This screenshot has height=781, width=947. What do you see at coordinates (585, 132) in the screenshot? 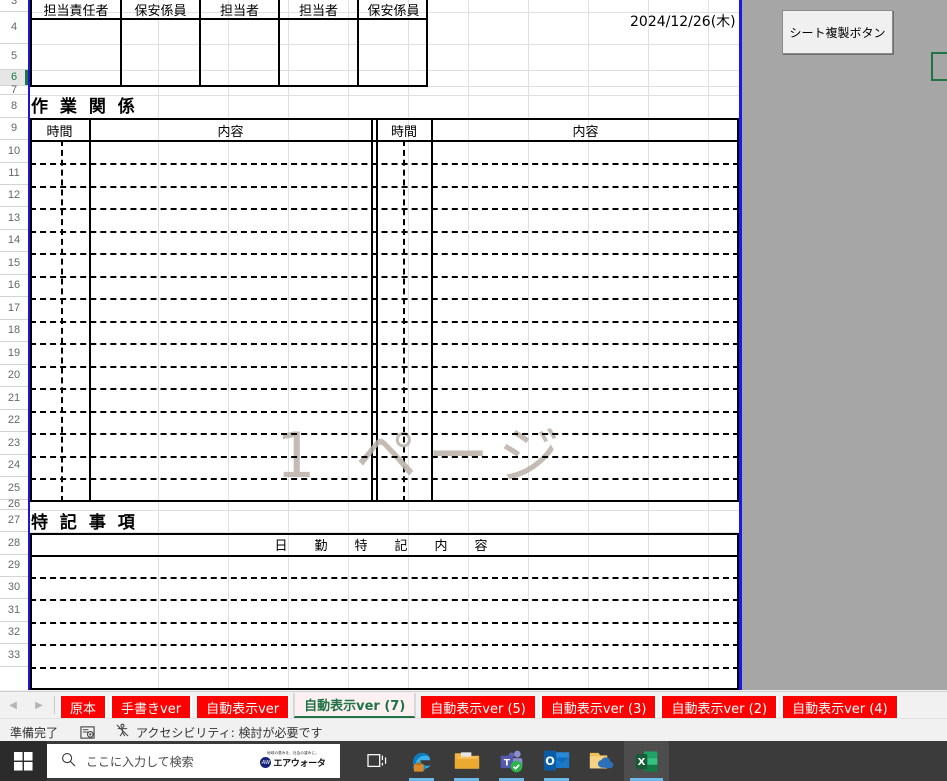
I see `work-header-content-2: 内容` at bounding box center [585, 132].